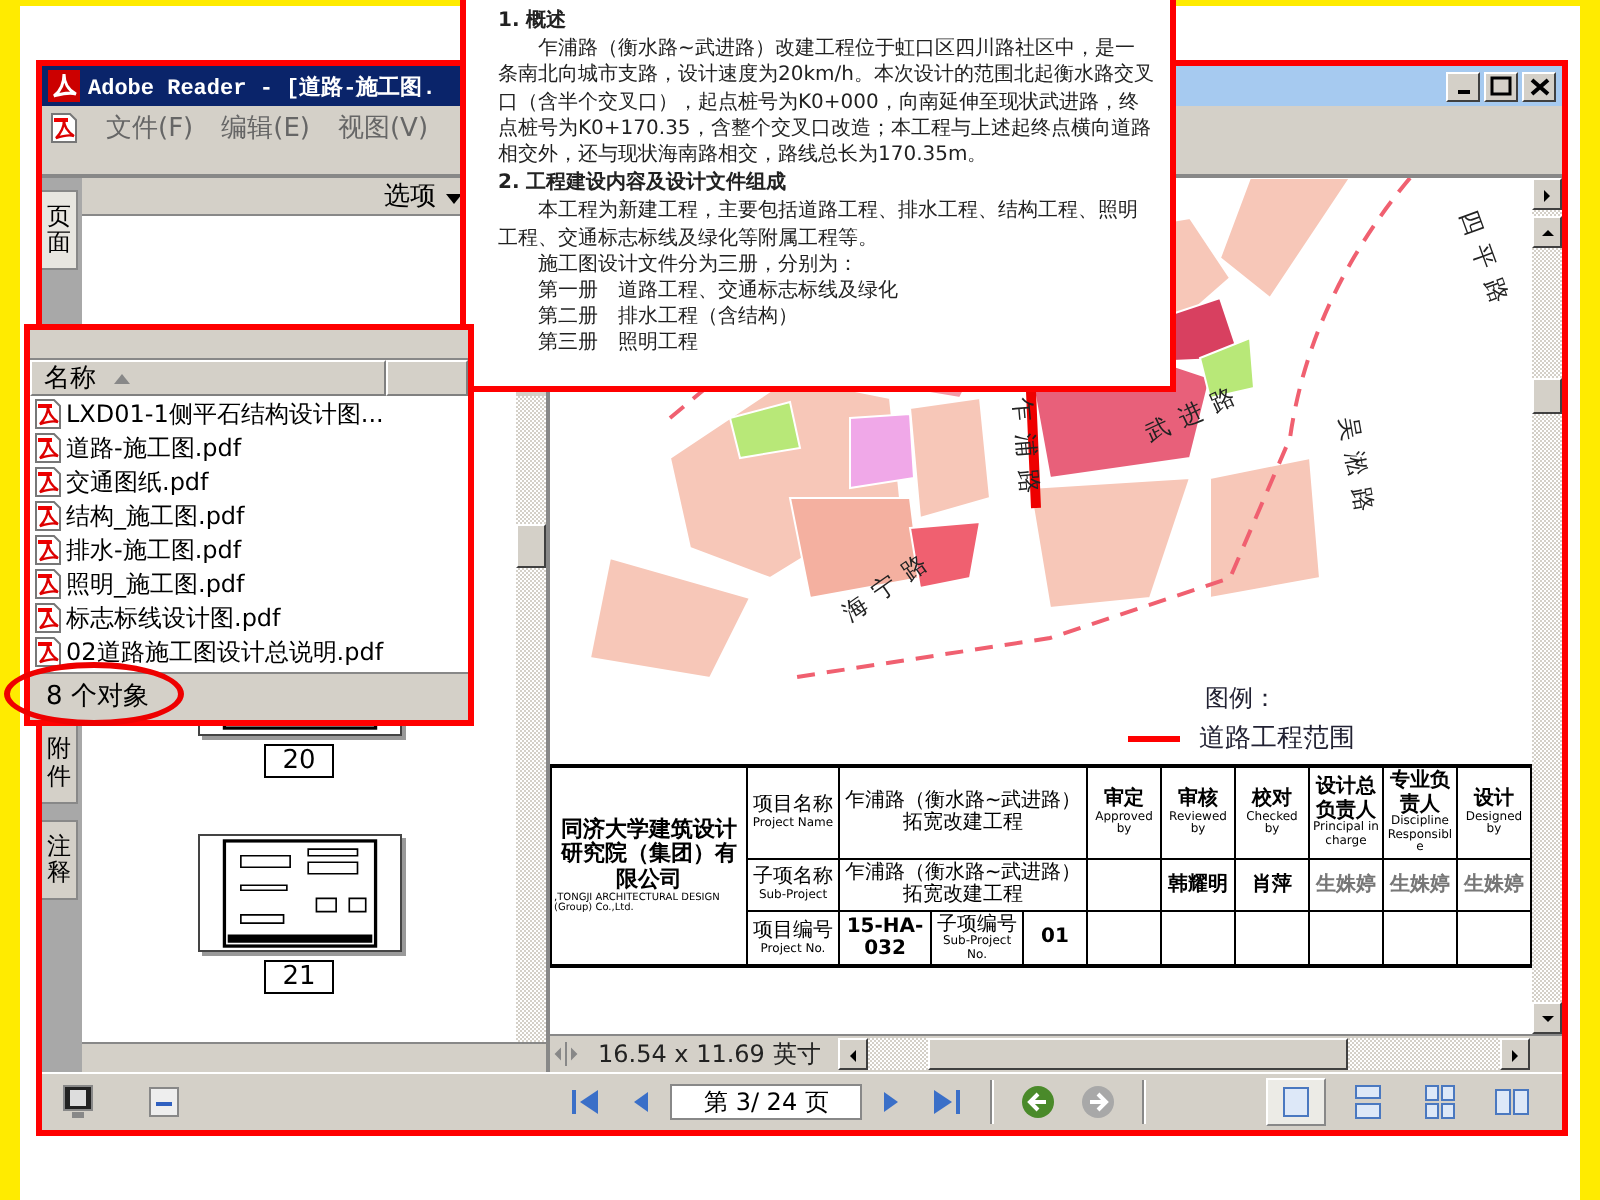  I want to click on app-logo-icon, so click(64, 86).